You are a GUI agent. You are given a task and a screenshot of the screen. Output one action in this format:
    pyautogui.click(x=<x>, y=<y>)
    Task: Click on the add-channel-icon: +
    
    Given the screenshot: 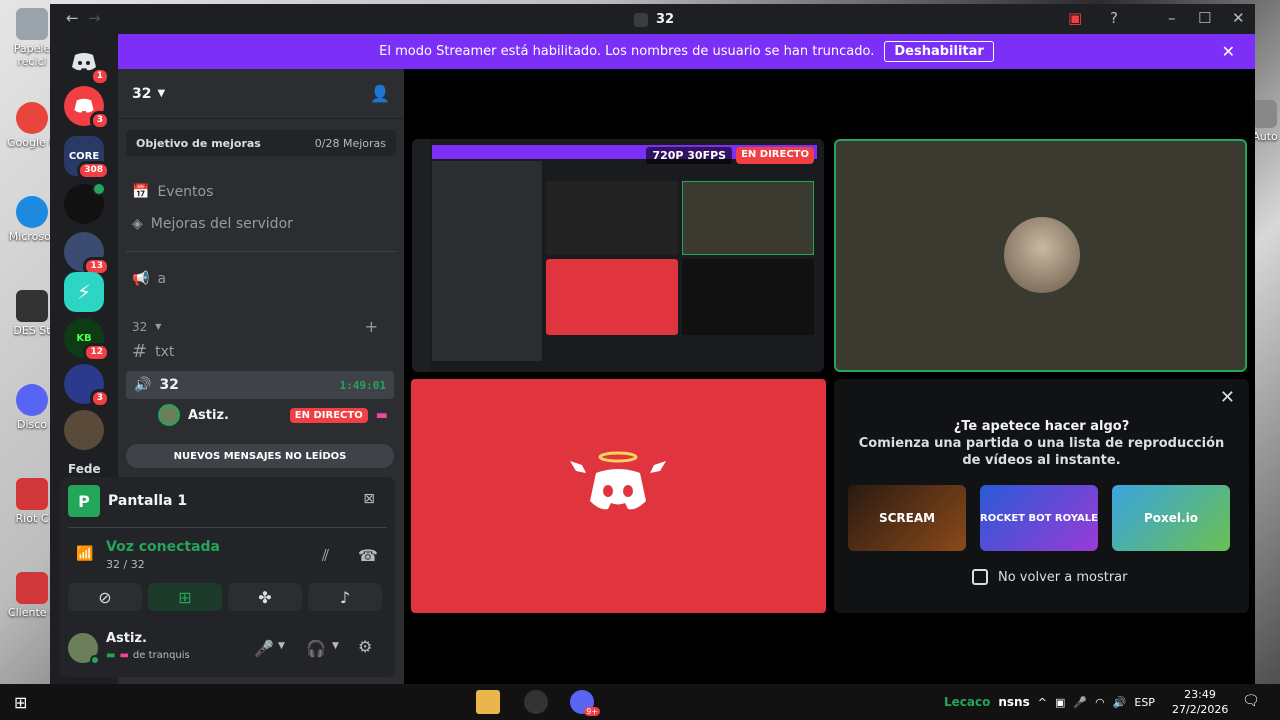 What is the action you would take?
    pyautogui.click(x=371, y=326)
    